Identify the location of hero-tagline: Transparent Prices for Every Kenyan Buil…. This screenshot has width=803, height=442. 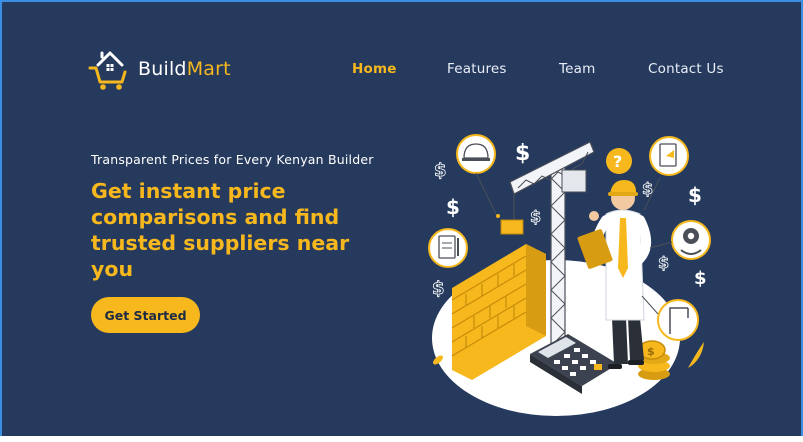
(232, 159).